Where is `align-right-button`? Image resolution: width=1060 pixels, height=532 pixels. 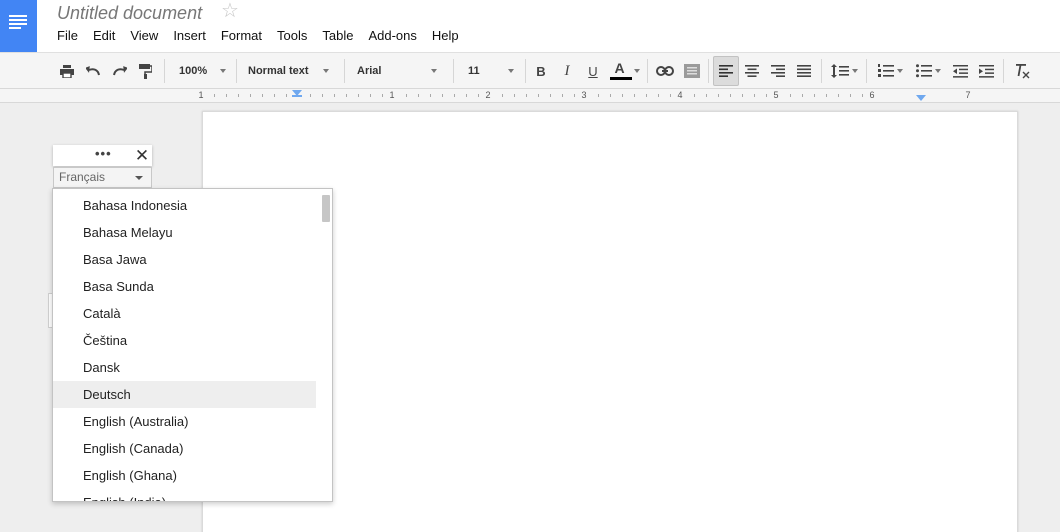
align-right-button is located at coordinates (778, 71).